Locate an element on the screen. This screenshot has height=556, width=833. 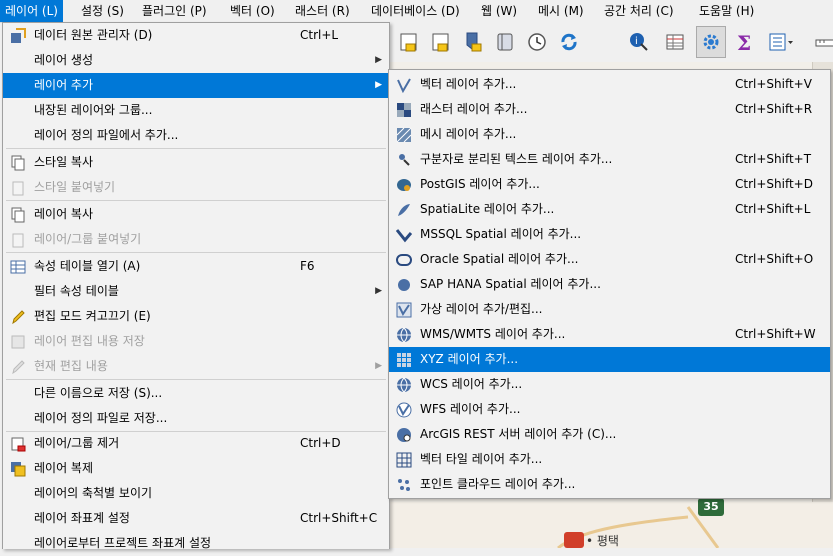
add-point-cloud-icon is located at coordinates (404, 485).